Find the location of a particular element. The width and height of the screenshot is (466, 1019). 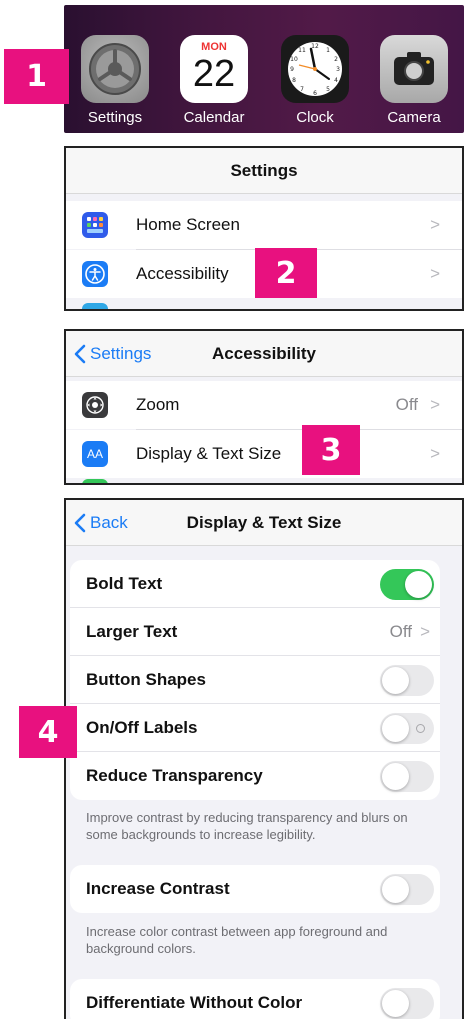

svg-text: 2 is located at coordinates (336, 59).